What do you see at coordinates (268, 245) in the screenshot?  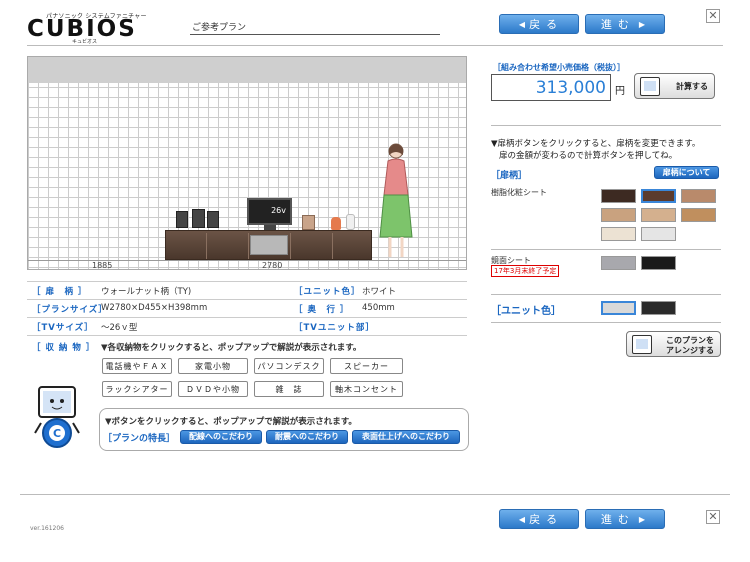 I see `tv-board-unit` at bounding box center [268, 245].